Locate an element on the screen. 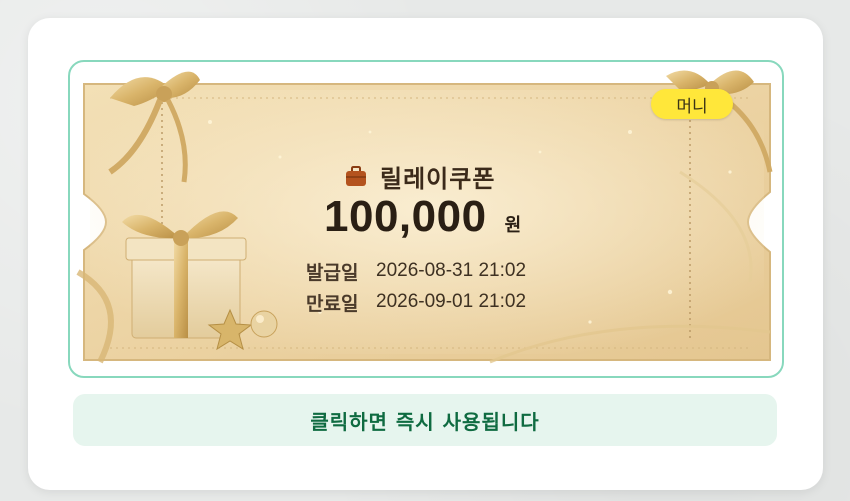 Image resolution: width=850 pixels, height=501 pixels. expiry-date-row: 만료일 2026-09-01 21:02 is located at coordinates (416, 302).